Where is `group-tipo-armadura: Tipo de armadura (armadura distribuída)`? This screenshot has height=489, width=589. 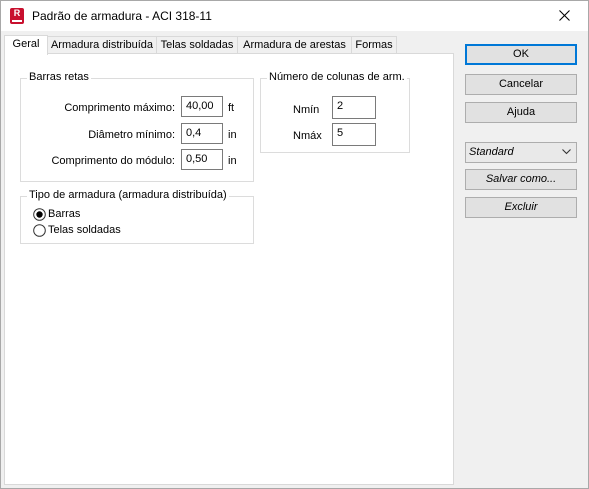
group-tipo-armadura: Tipo de armadura (armadura distribuída) is located at coordinates (137, 216).